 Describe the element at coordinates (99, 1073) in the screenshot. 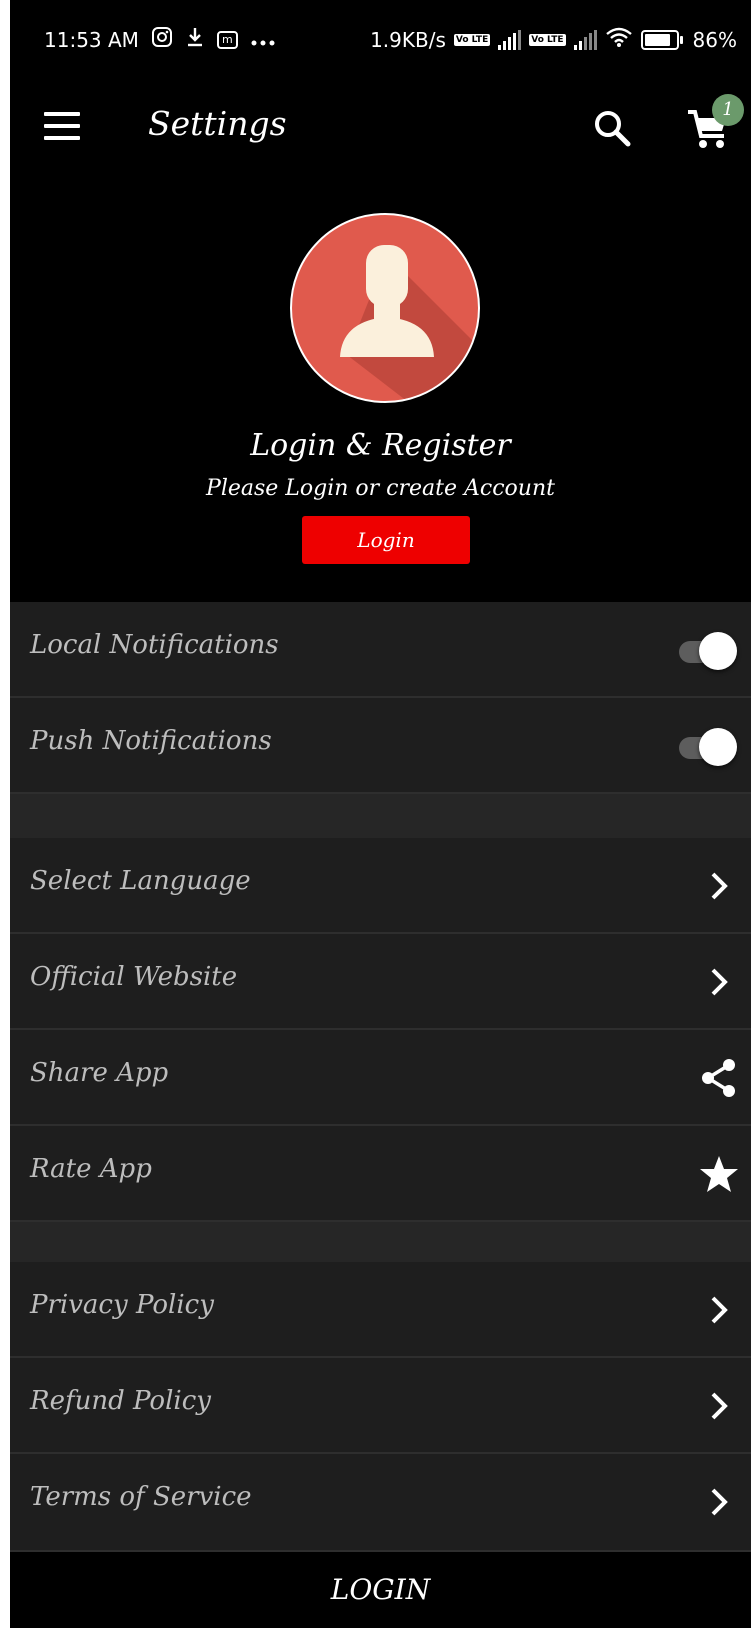

I see `share-app-label: Share App` at that location.